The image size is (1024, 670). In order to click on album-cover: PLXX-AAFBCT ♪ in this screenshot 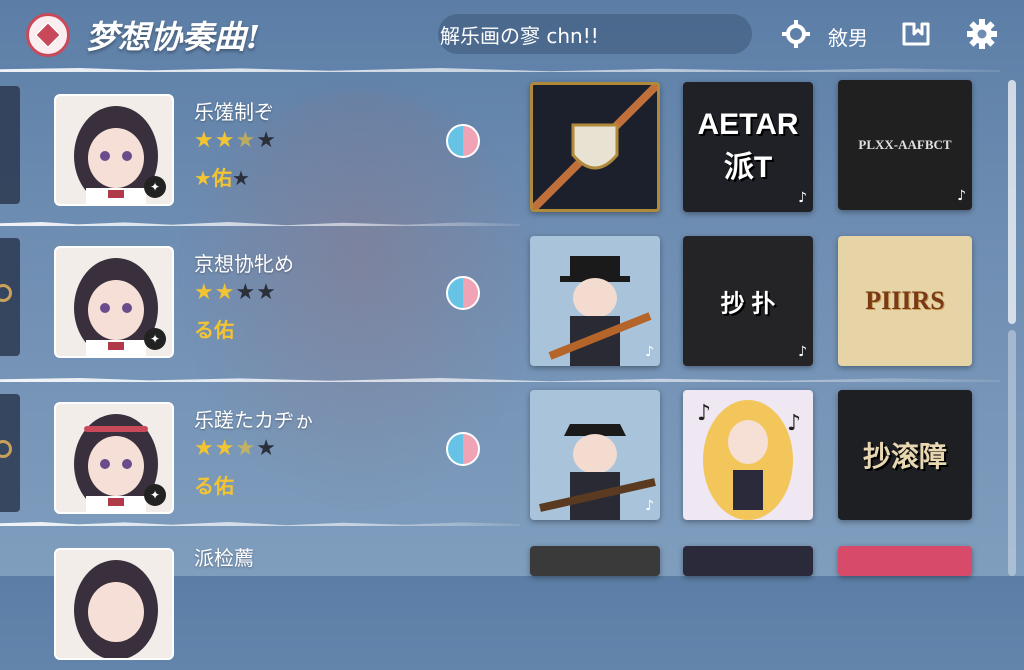, I will do `click(905, 145)`.